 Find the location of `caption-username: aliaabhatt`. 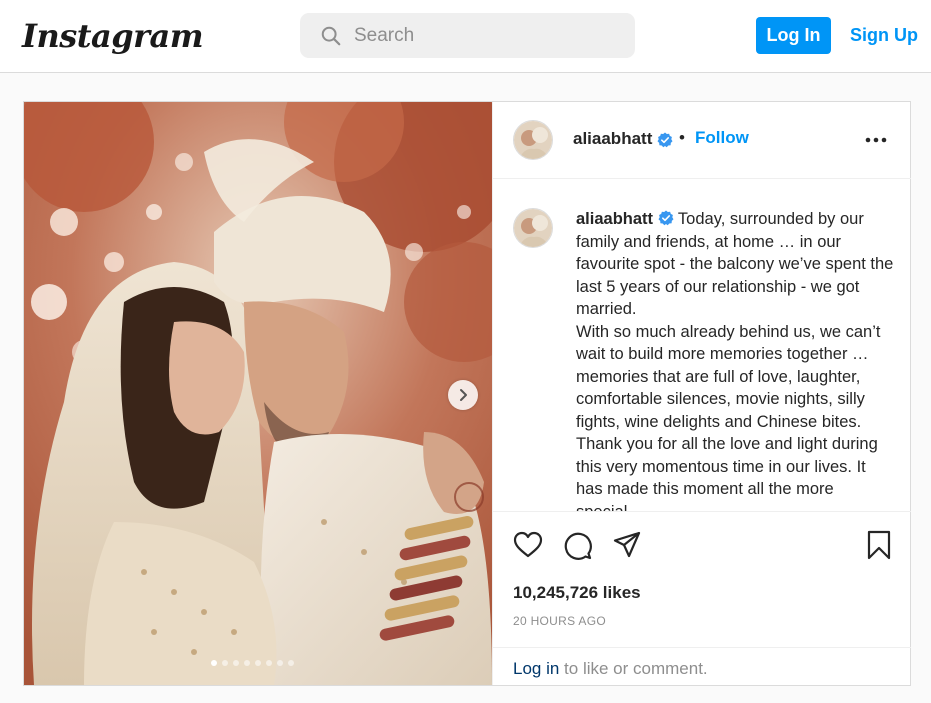

caption-username: aliaabhatt is located at coordinates (614, 219).